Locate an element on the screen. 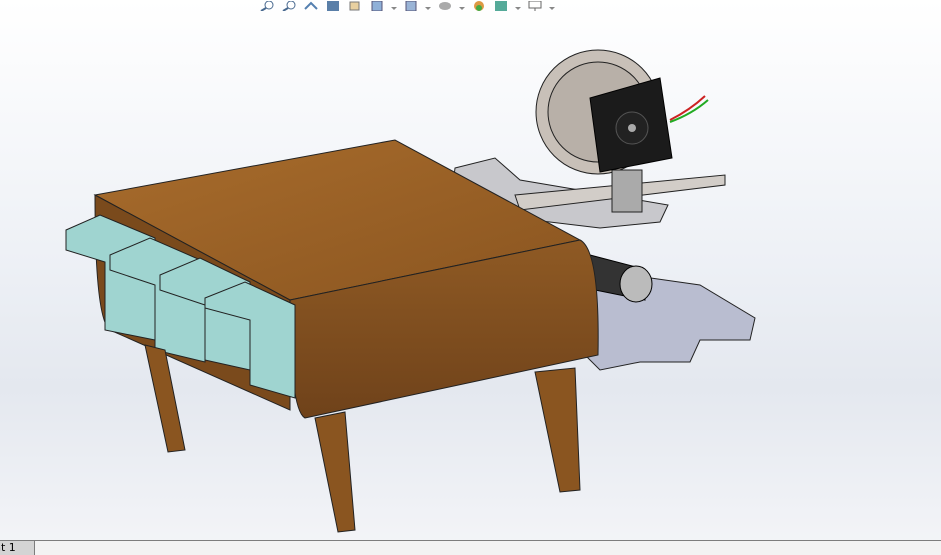  hide-show-items-icon is located at coordinates (445, 6).